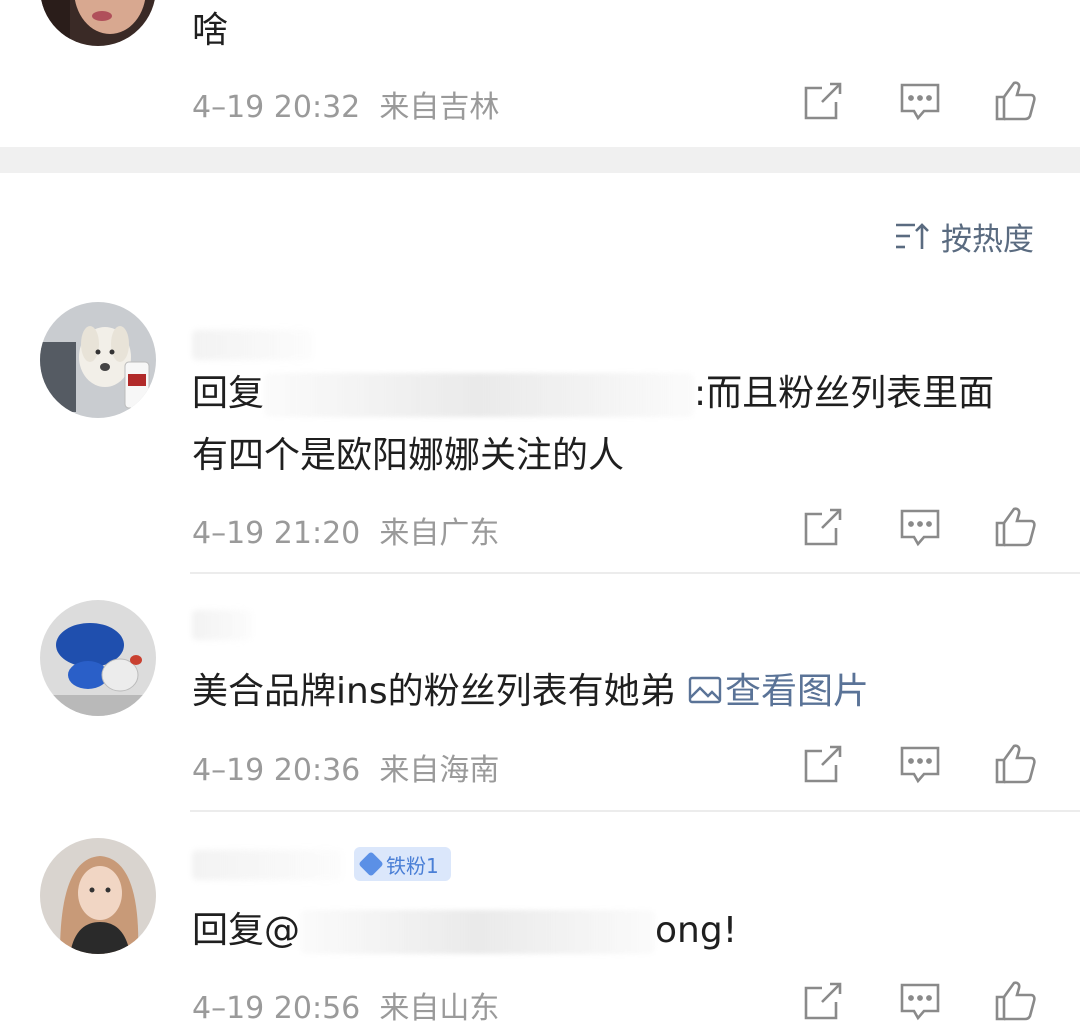  Describe the element at coordinates (371, 864) in the screenshot. I see `diamond-icon` at that location.